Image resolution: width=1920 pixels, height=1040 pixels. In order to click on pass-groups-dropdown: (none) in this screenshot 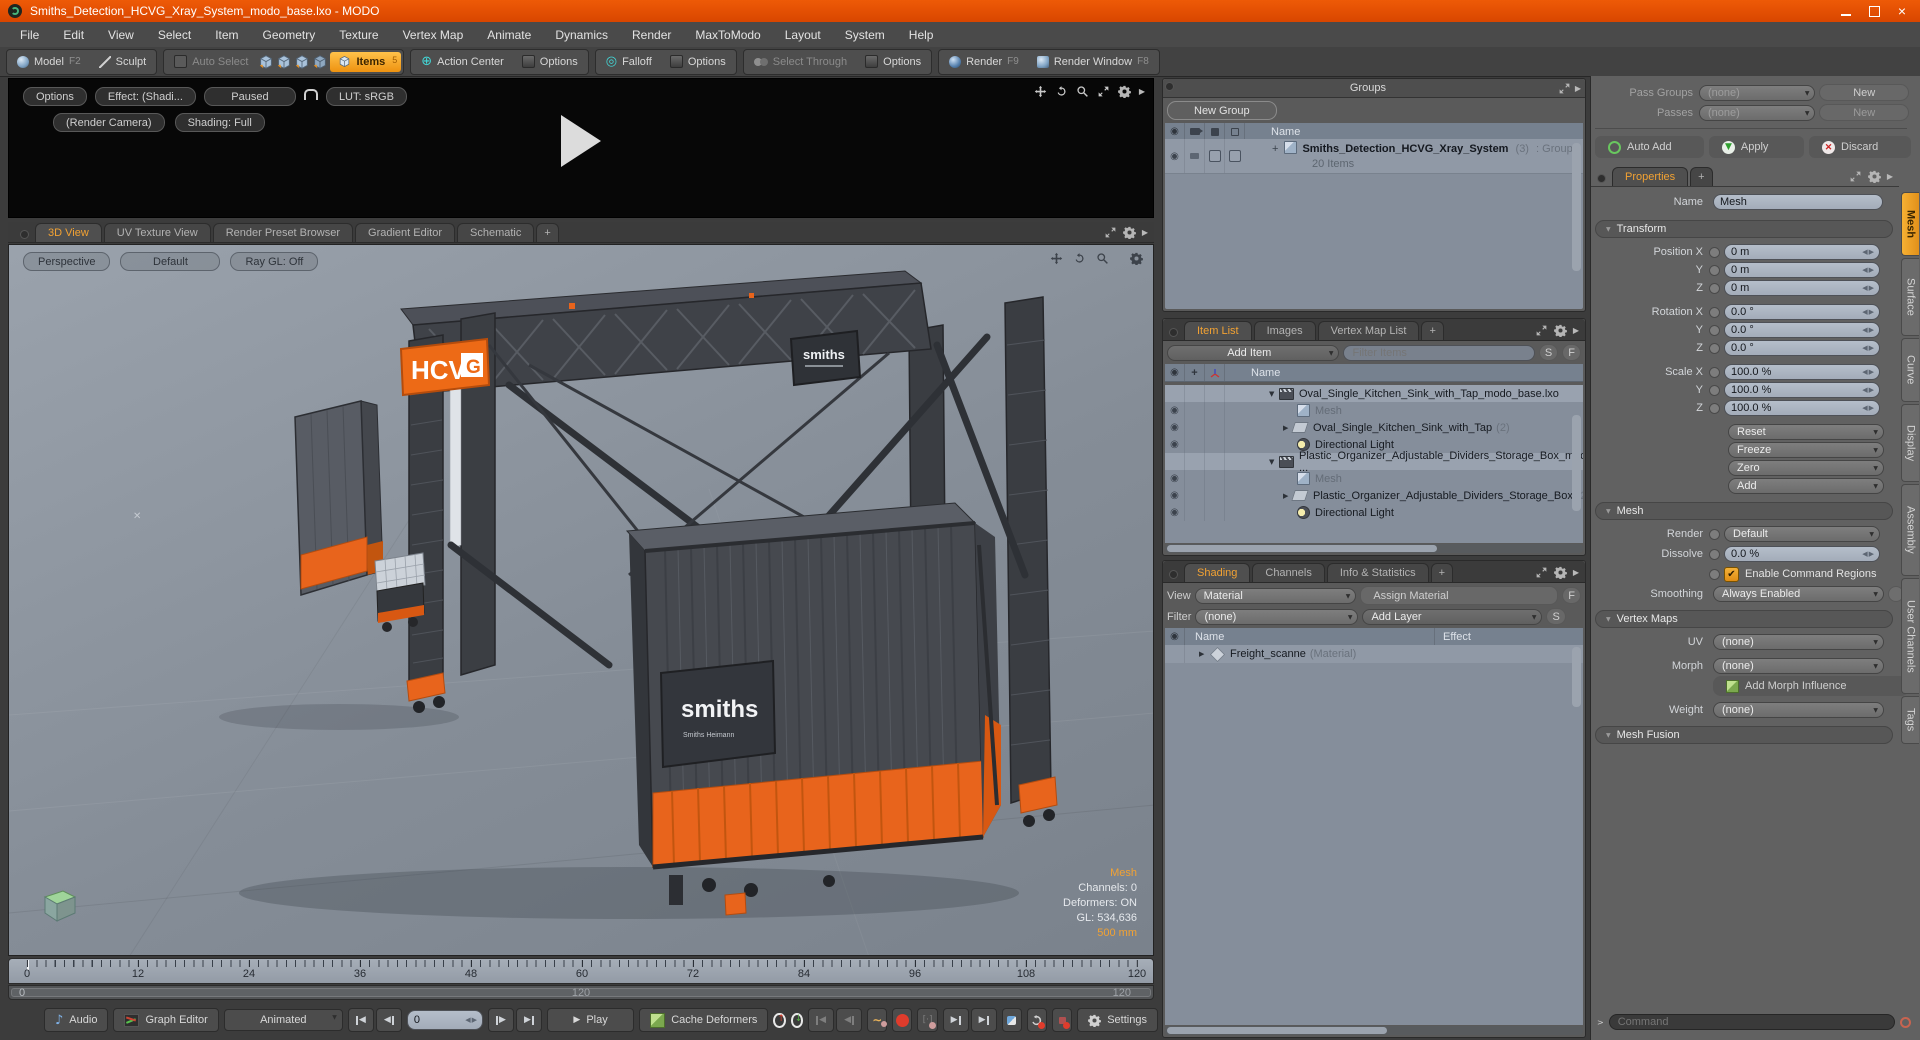, I will do `click(1757, 92)`.